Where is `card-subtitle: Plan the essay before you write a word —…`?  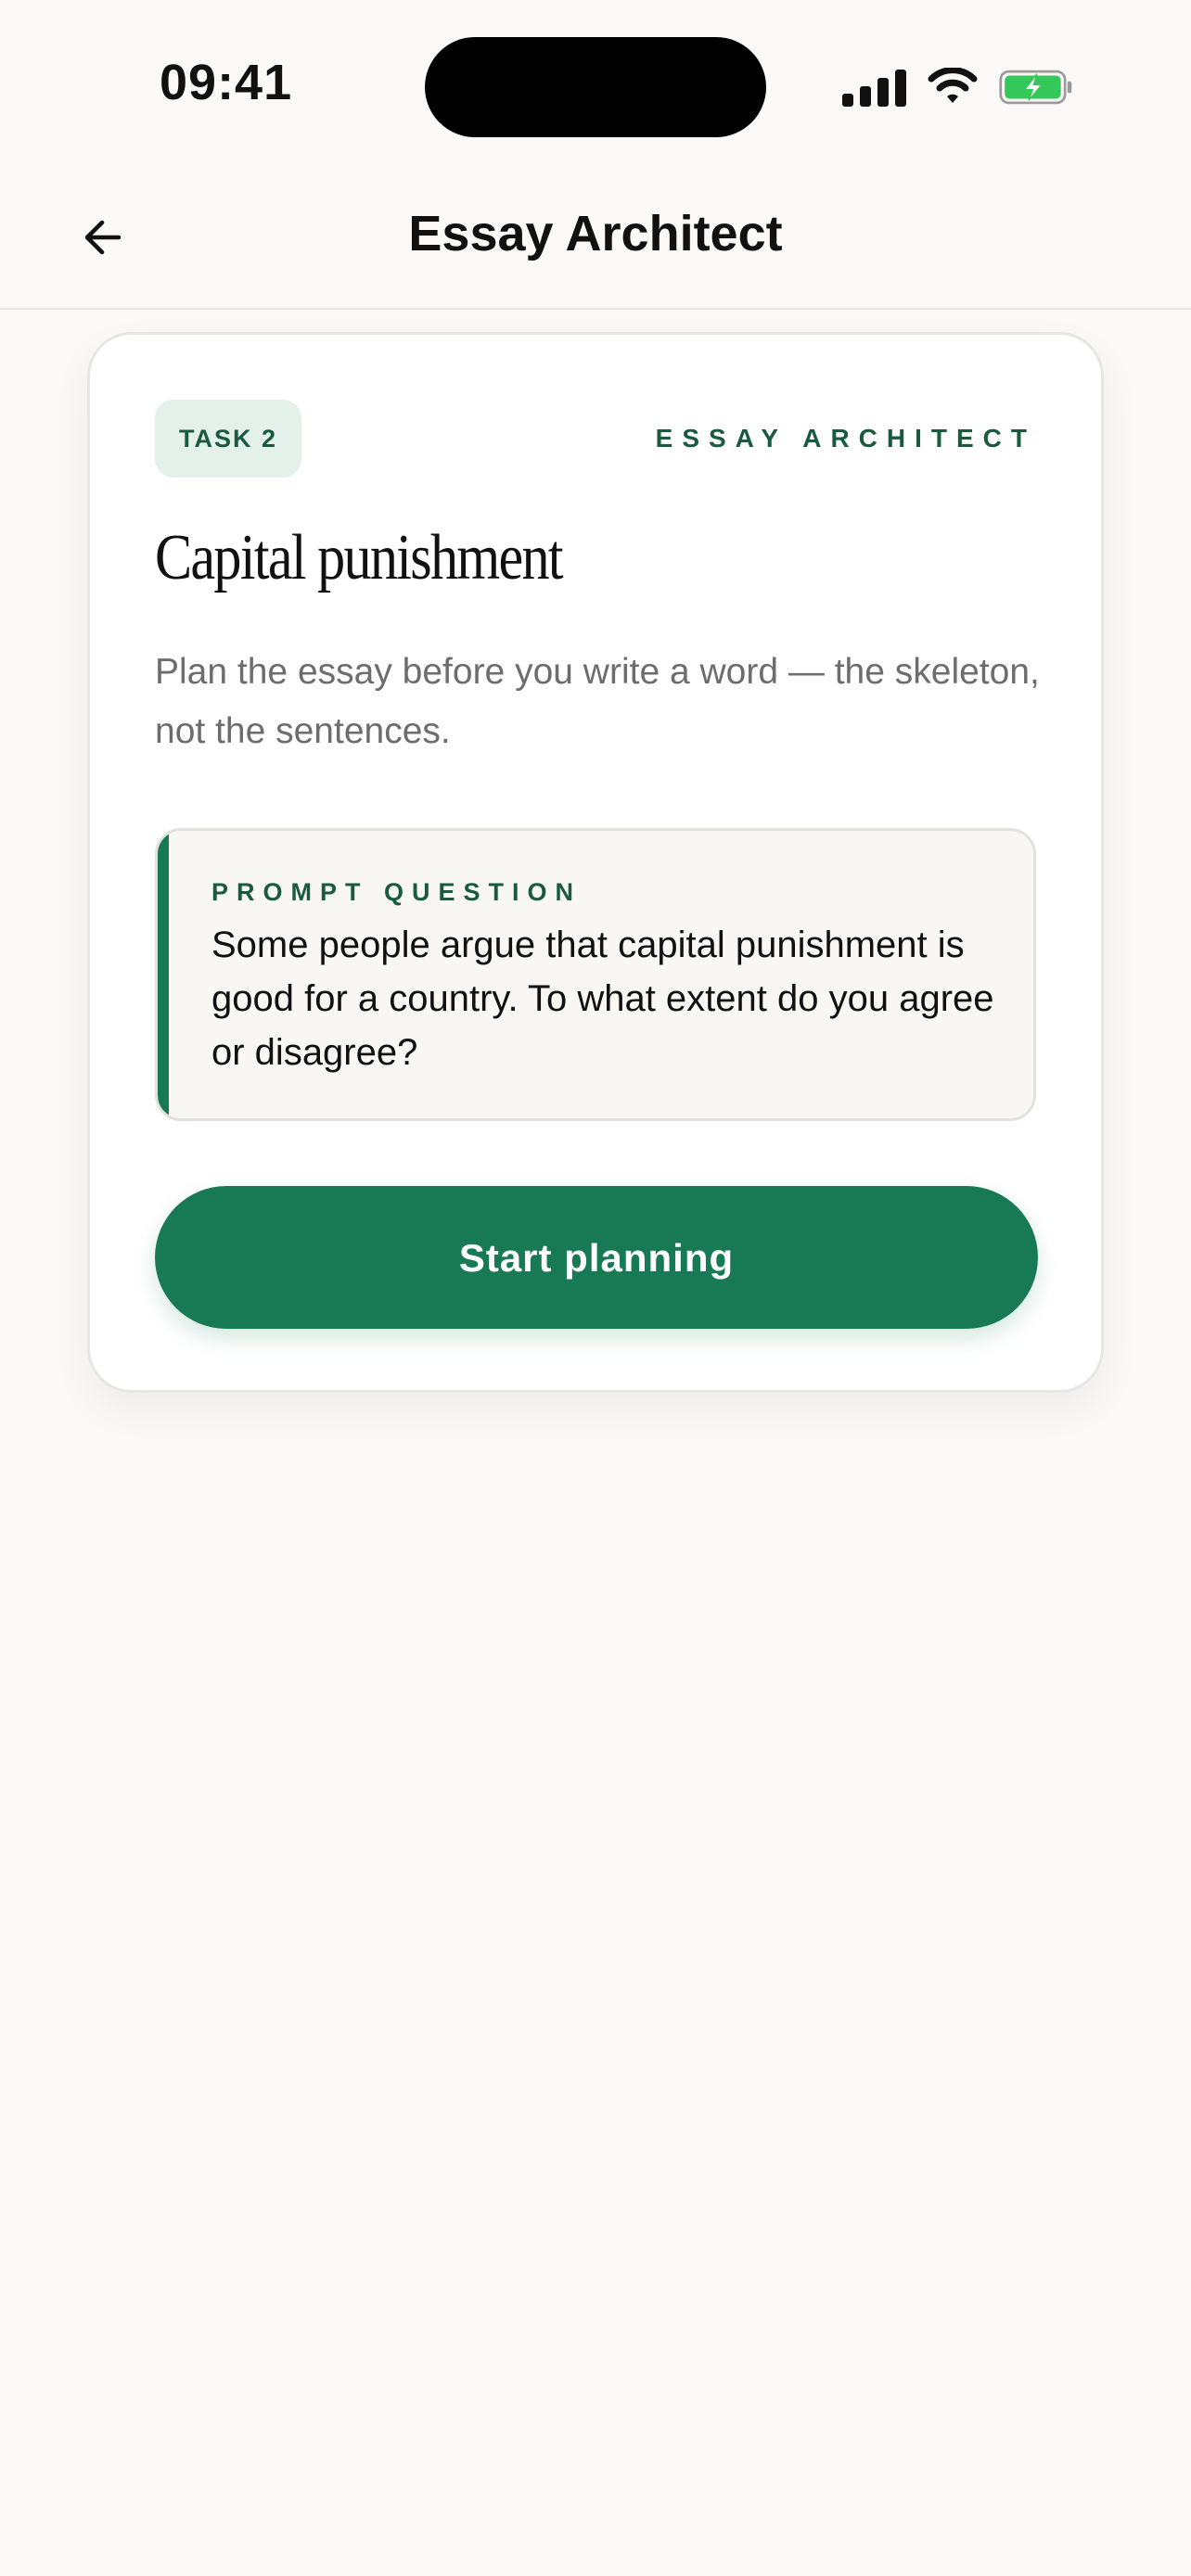 card-subtitle: Plan the essay before you write a word —… is located at coordinates (597, 702).